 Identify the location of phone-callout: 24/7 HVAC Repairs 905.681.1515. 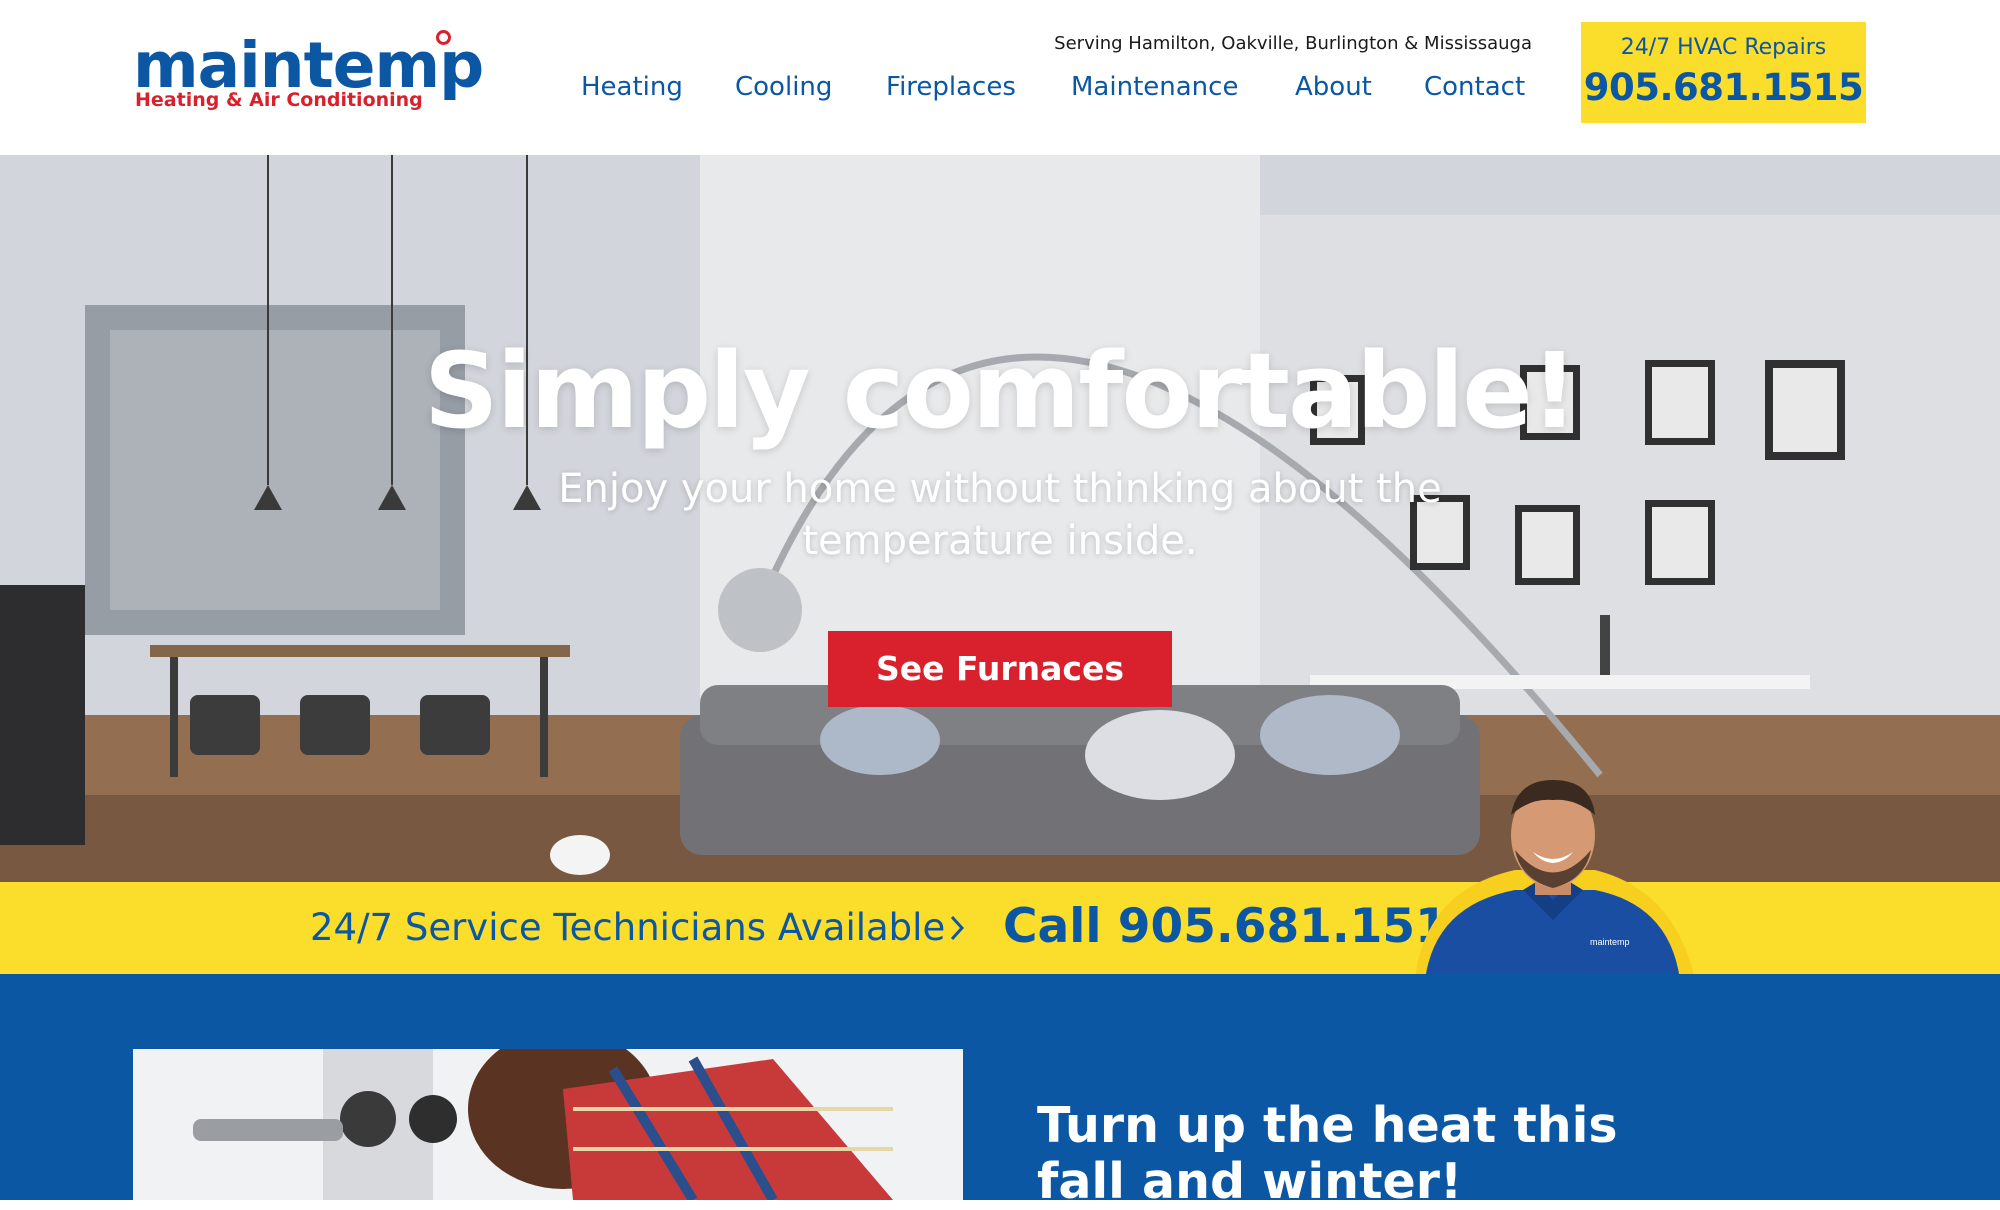
(1723, 72).